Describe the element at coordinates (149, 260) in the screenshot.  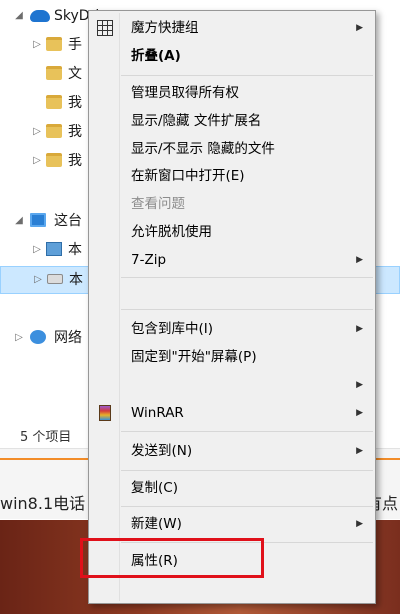
I see `menu-item-label: 7-Zip` at that location.